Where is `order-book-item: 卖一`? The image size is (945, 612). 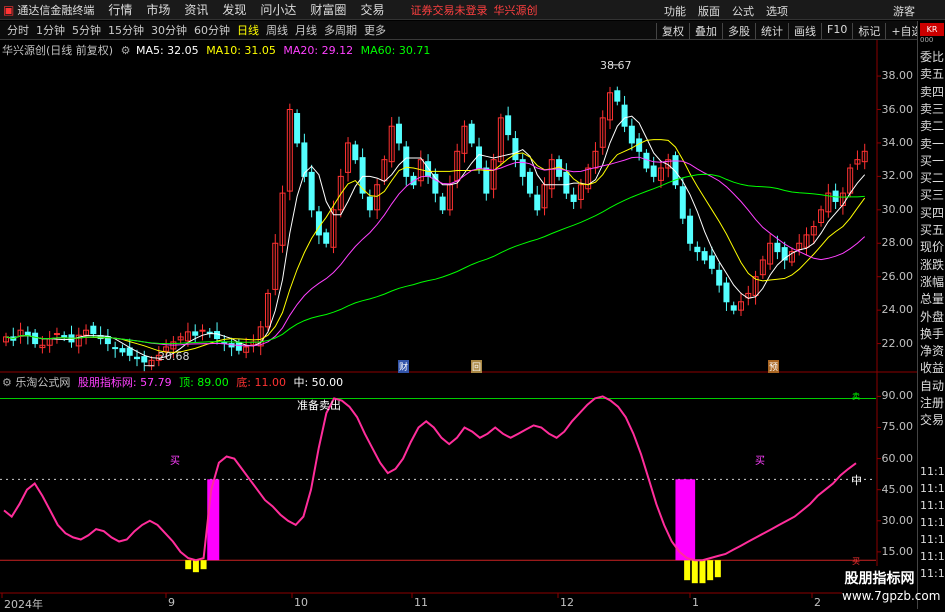
order-book-item: 卖一 is located at coordinates (932, 143).